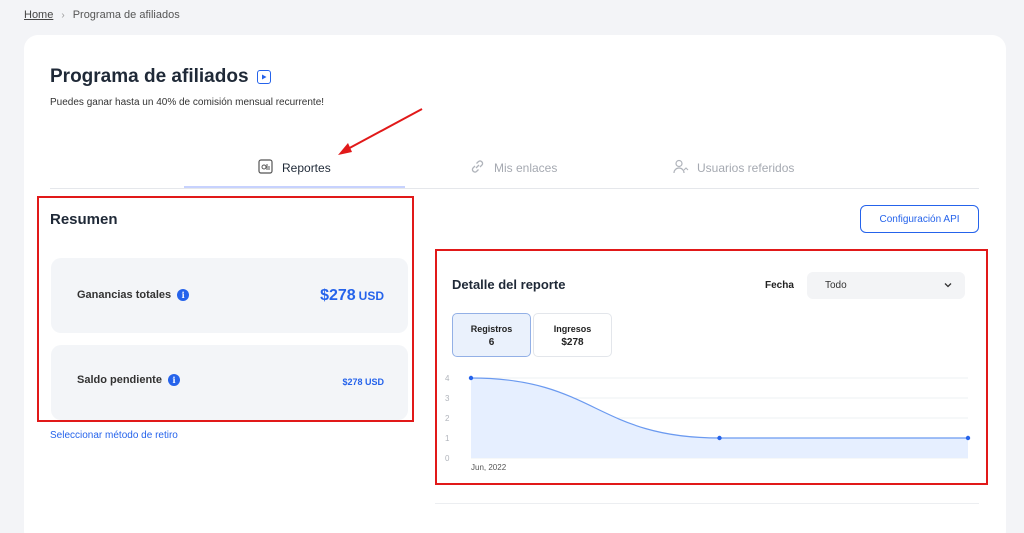 The width and height of the screenshot is (1024, 533). What do you see at coordinates (84, 219) in the screenshot?
I see `resumen-title: Resumen` at bounding box center [84, 219].